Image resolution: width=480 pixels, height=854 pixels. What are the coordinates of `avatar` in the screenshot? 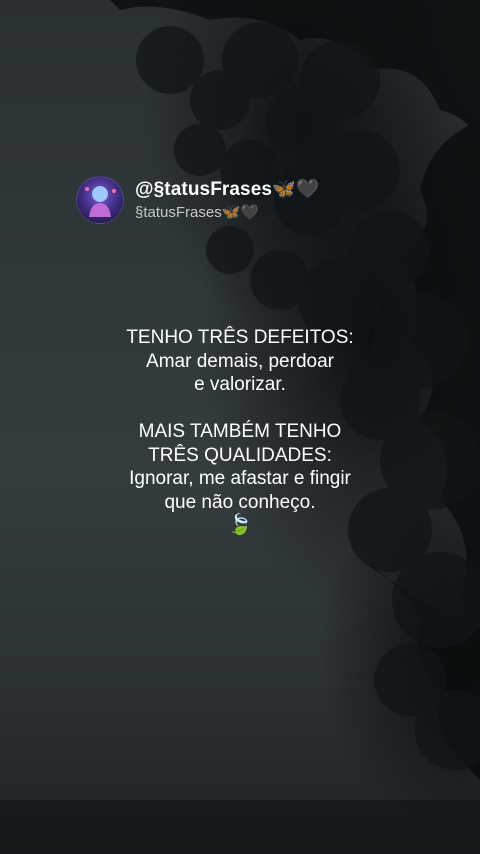 It's located at (100, 200).